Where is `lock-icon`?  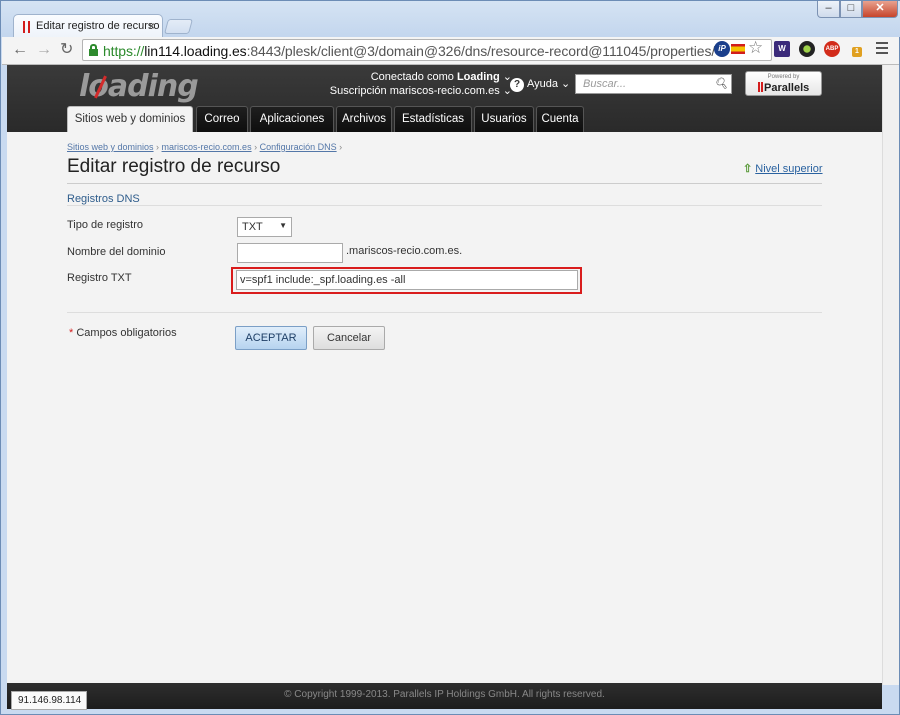 lock-icon is located at coordinates (93, 50).